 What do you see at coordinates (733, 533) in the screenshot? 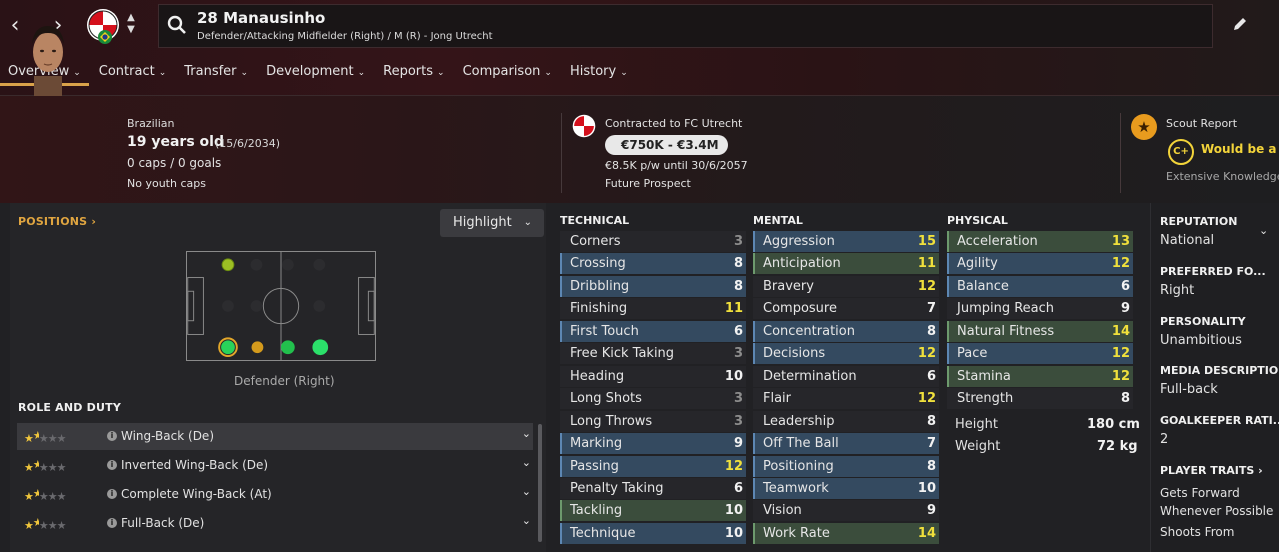
I see `attribute-value: 10` at bounding box center [733, 533].